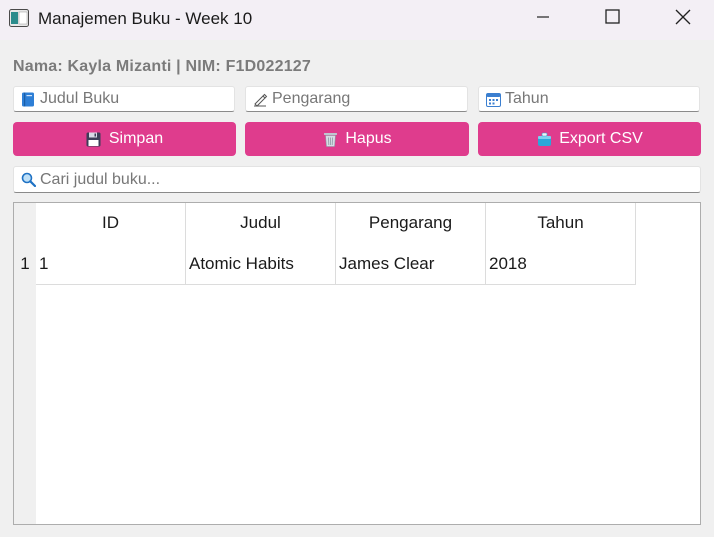  I want to click on simpan-button-label: Simpan, so click(136, 138).